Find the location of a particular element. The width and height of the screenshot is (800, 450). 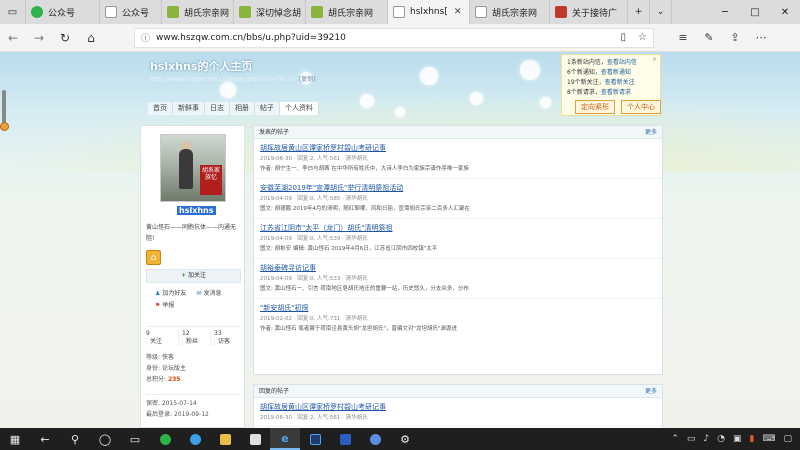

user-center-button: 个人中心 is located at coordinates (641, 107).